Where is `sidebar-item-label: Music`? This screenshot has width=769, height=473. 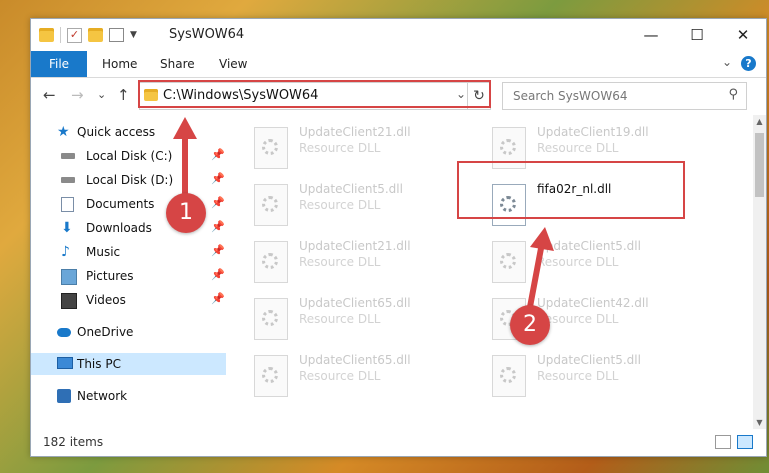 sidebar-item-label: Music is located at coordinates (103, 252).